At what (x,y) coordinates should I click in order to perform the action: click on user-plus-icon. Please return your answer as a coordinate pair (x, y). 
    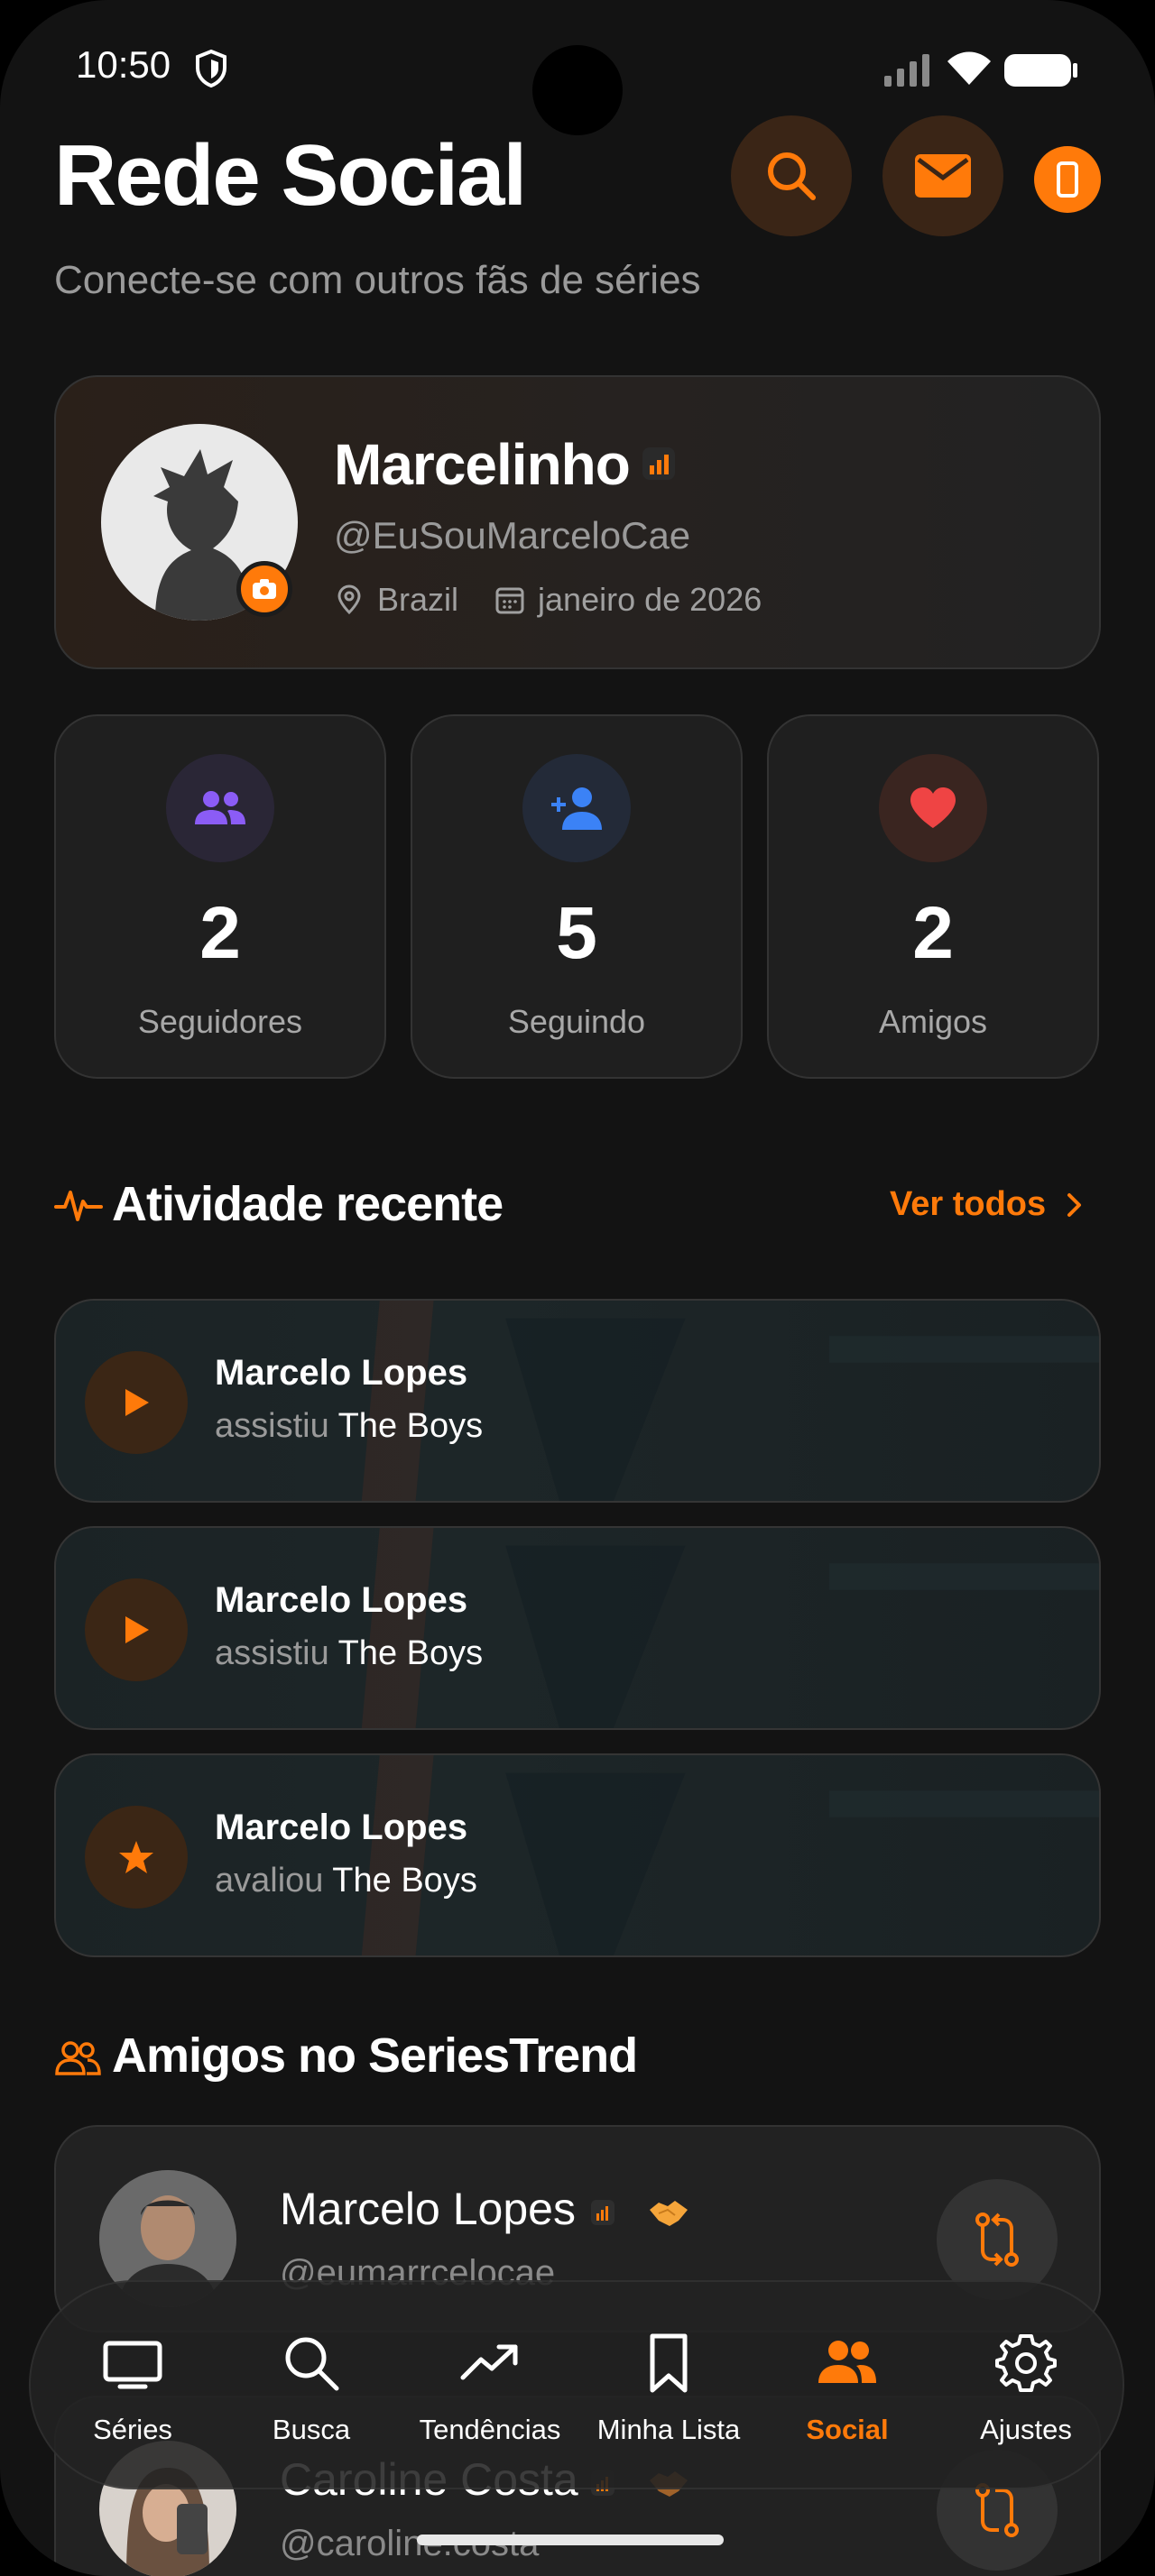
    Looking at the image, I should click on (576, 809).